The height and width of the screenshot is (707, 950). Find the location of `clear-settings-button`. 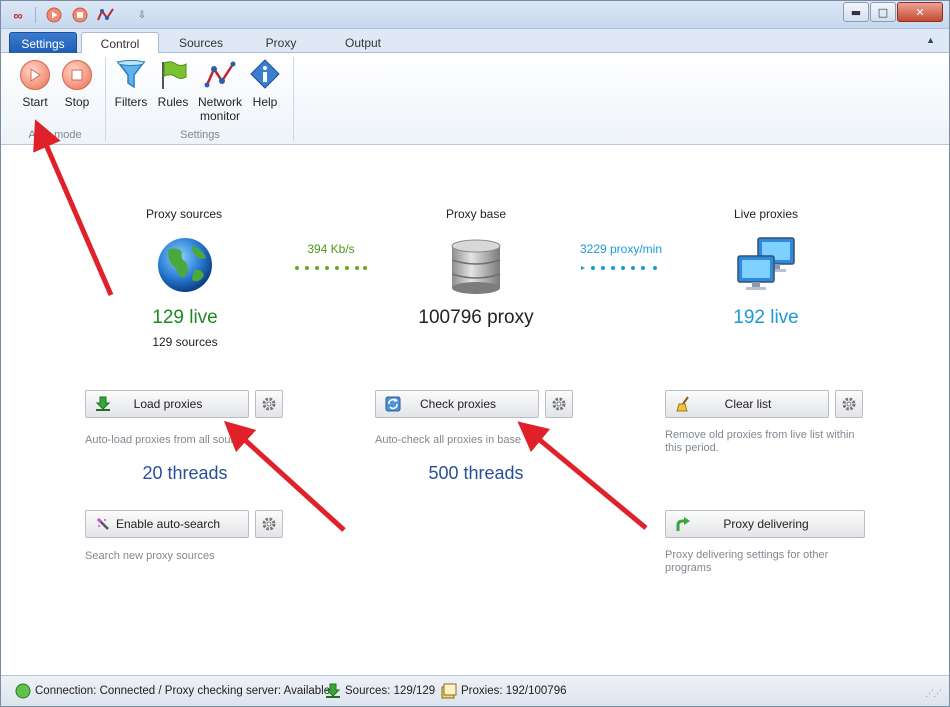

clear-settings-button is located at coordinates (849, 404).